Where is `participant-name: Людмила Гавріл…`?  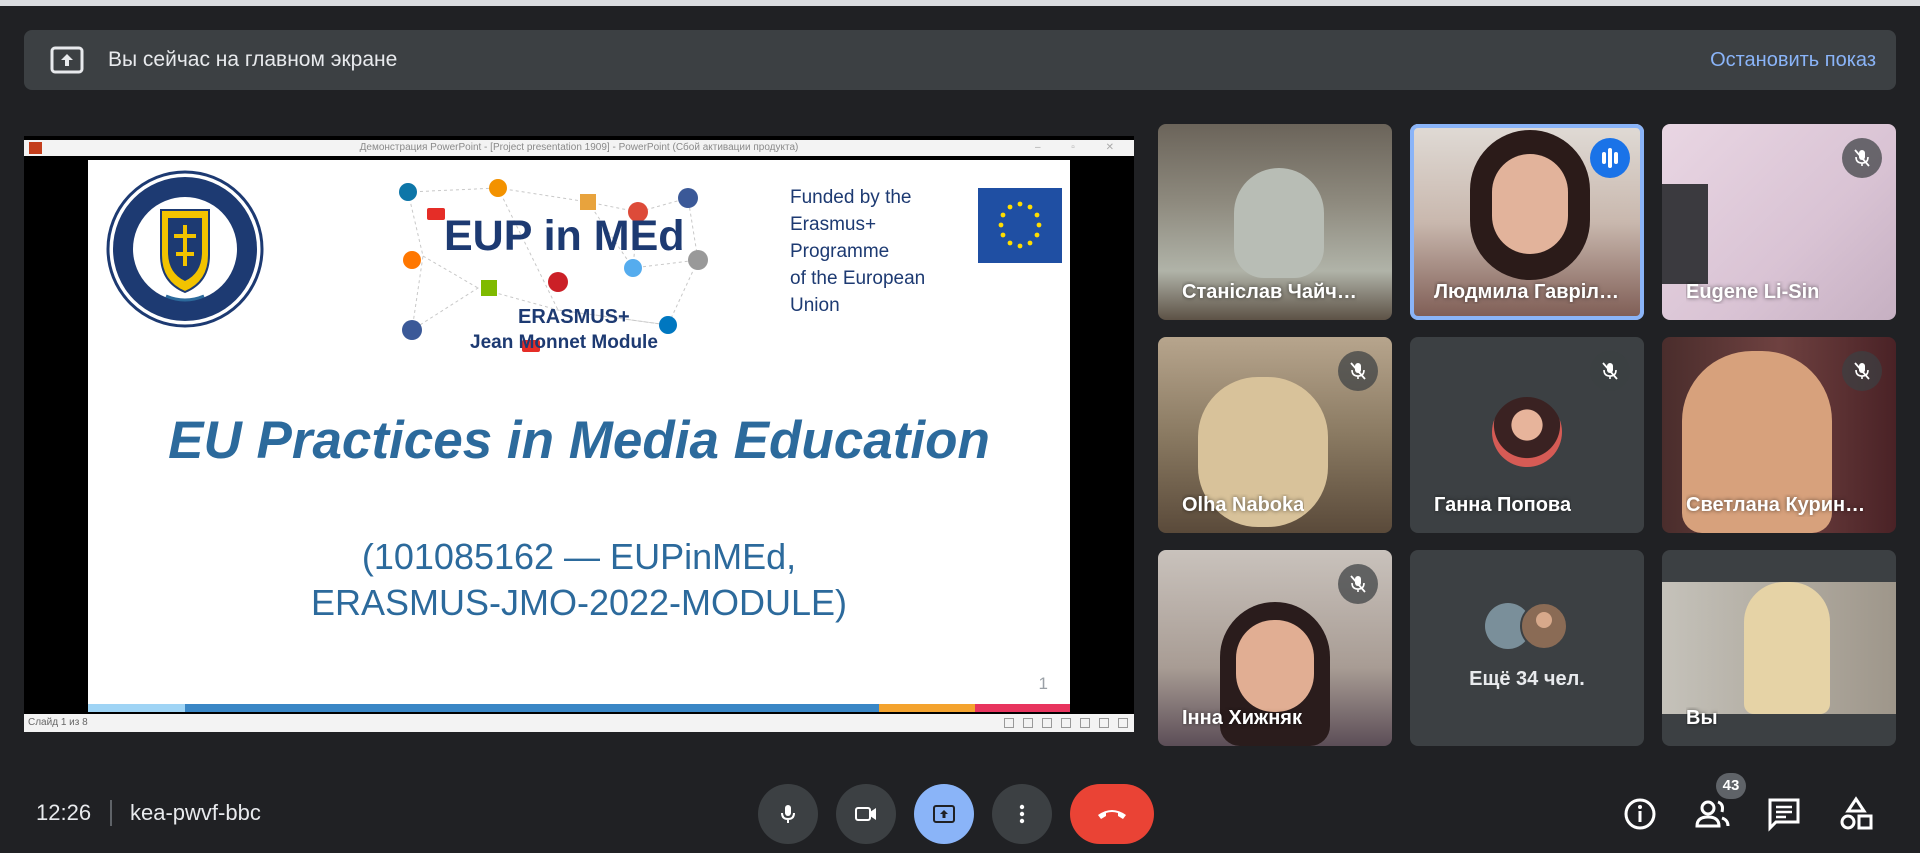
participant-name: Людмила Гавріл… is located at coordinates (1526, 292).